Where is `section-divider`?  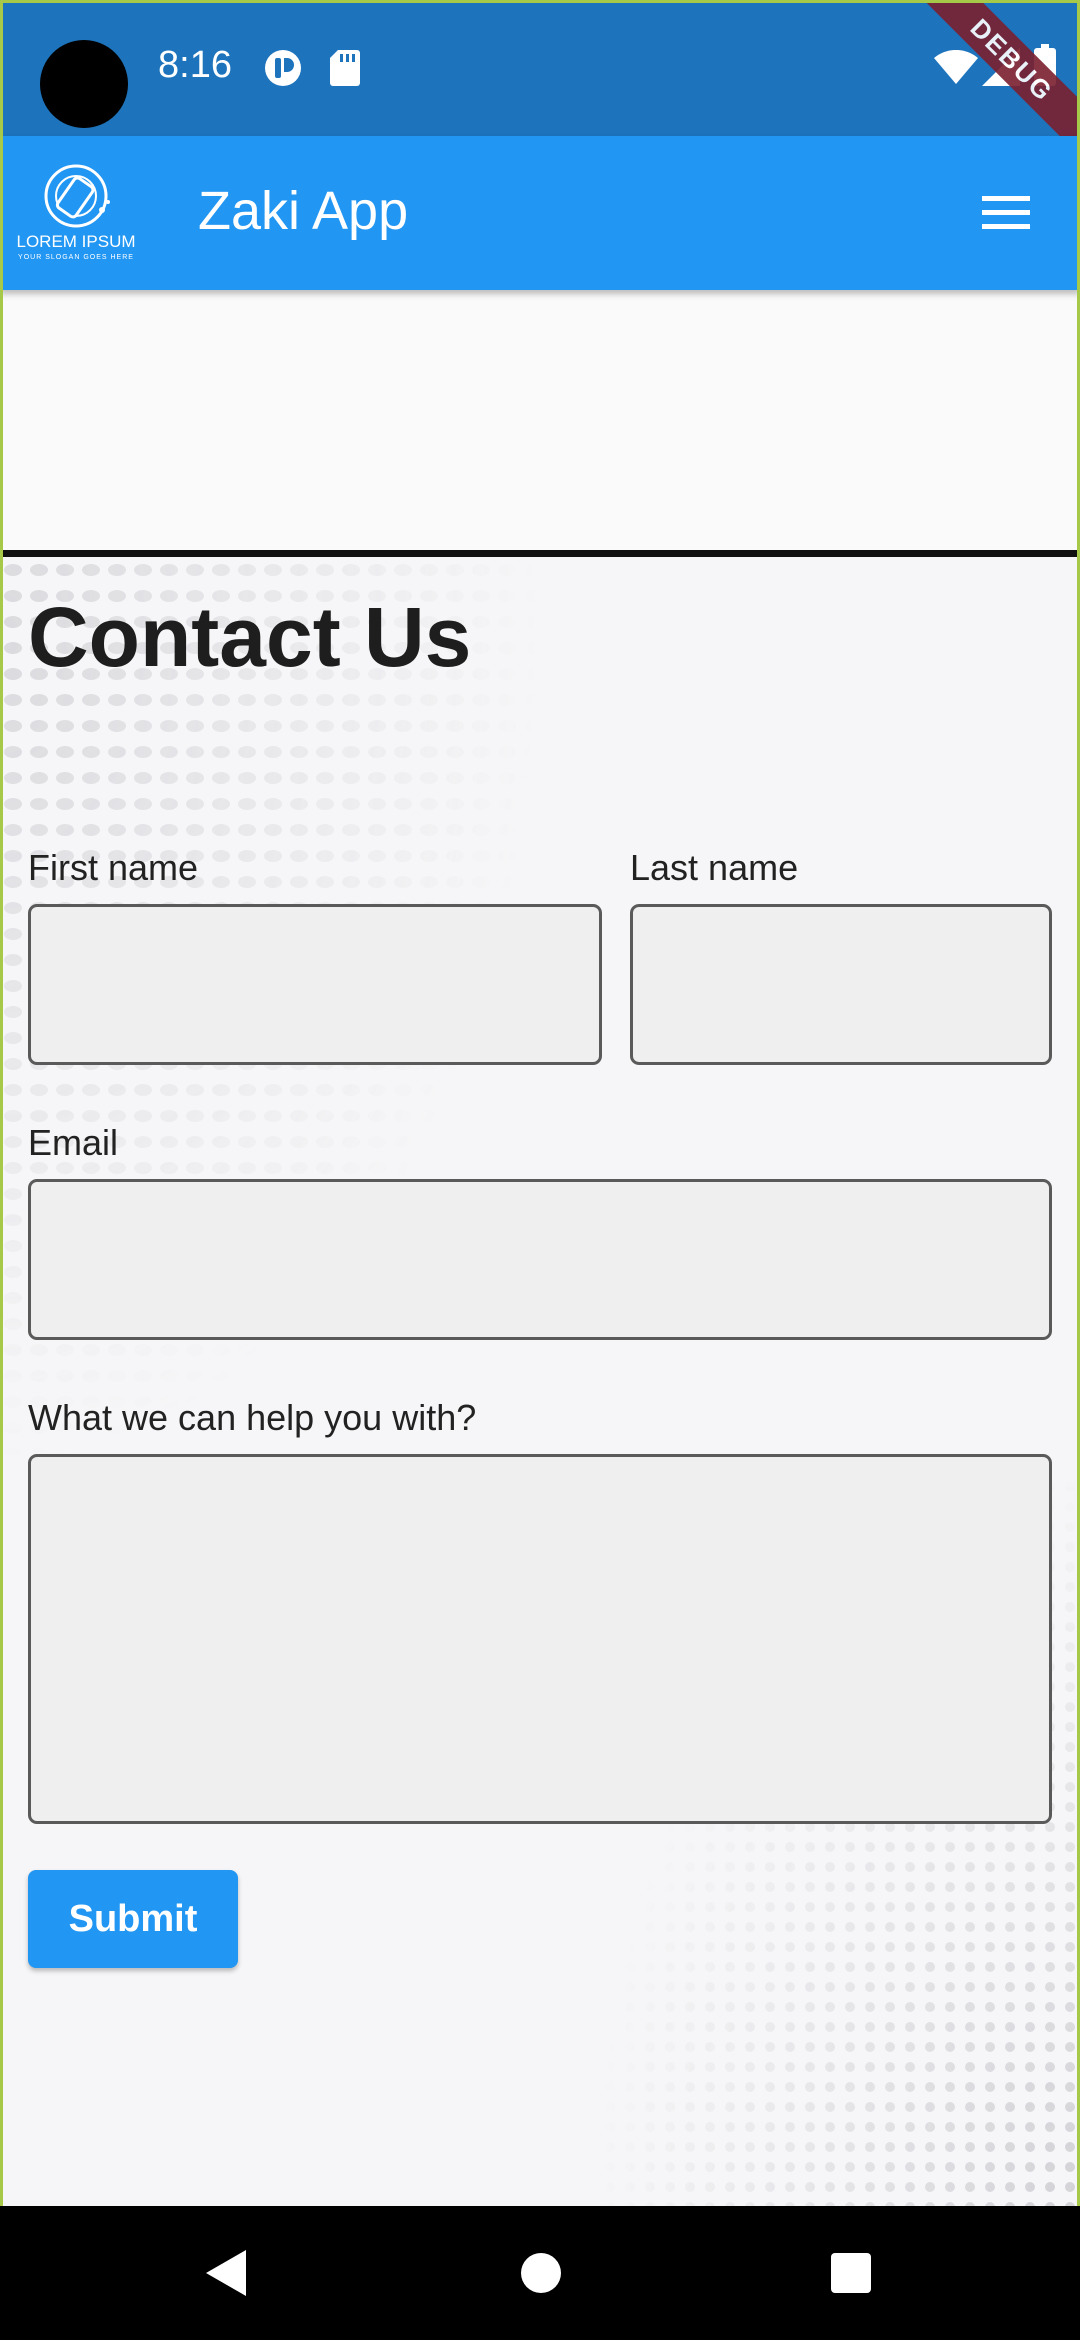
section-divider is located at coordinates (540, 553).